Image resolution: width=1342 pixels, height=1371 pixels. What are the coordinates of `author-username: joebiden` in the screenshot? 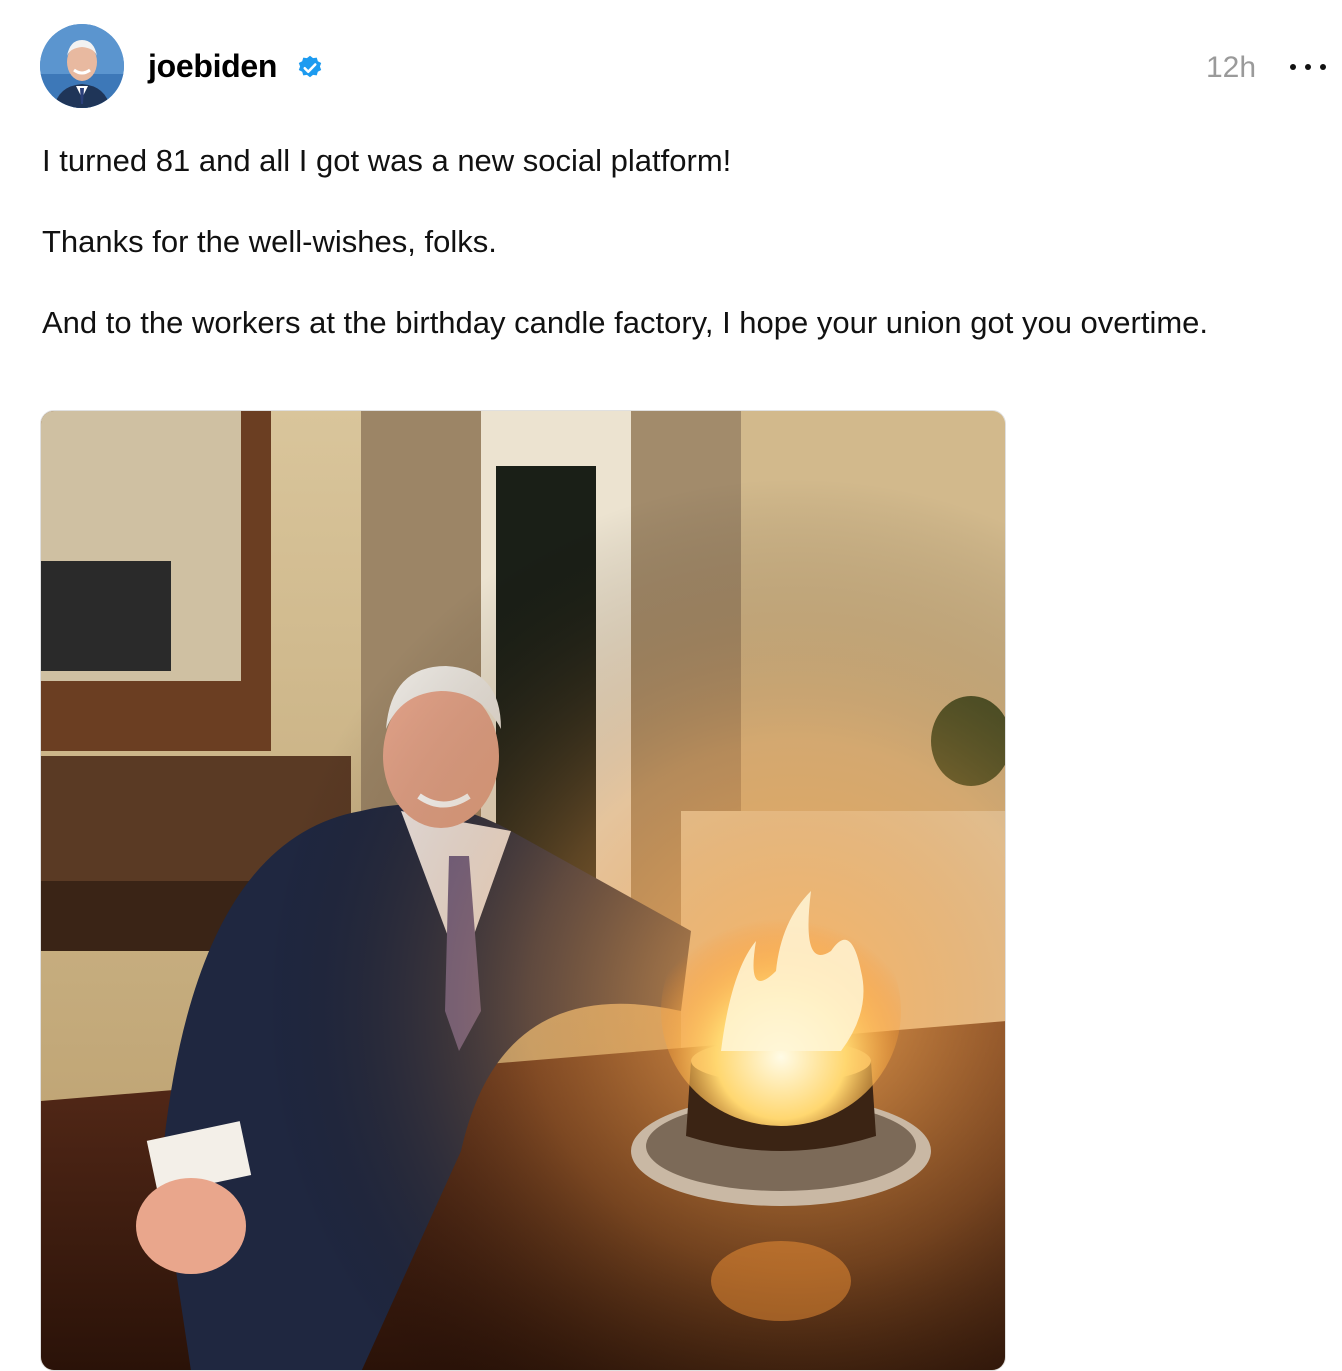 It's located at (212, 66).